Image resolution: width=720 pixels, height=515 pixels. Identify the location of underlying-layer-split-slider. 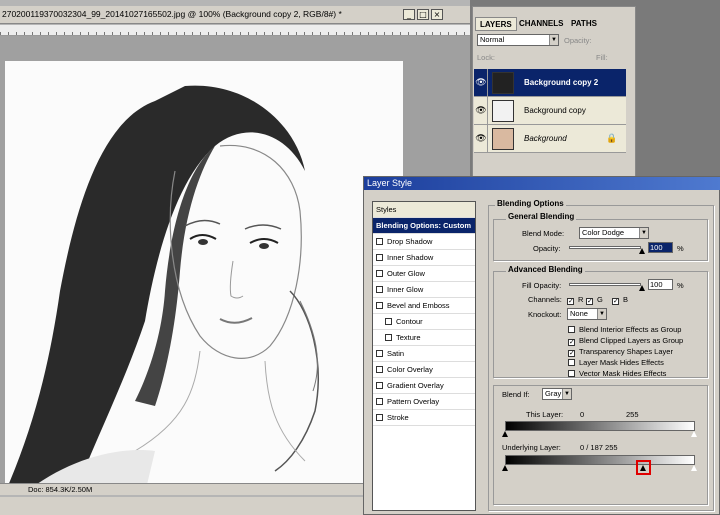
(643, 468).